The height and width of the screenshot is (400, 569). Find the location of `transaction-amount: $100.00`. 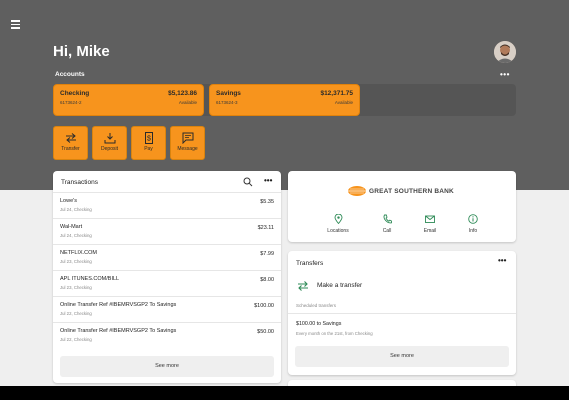

transaction-amount: $100.00 is located at coordinates (264, 306).